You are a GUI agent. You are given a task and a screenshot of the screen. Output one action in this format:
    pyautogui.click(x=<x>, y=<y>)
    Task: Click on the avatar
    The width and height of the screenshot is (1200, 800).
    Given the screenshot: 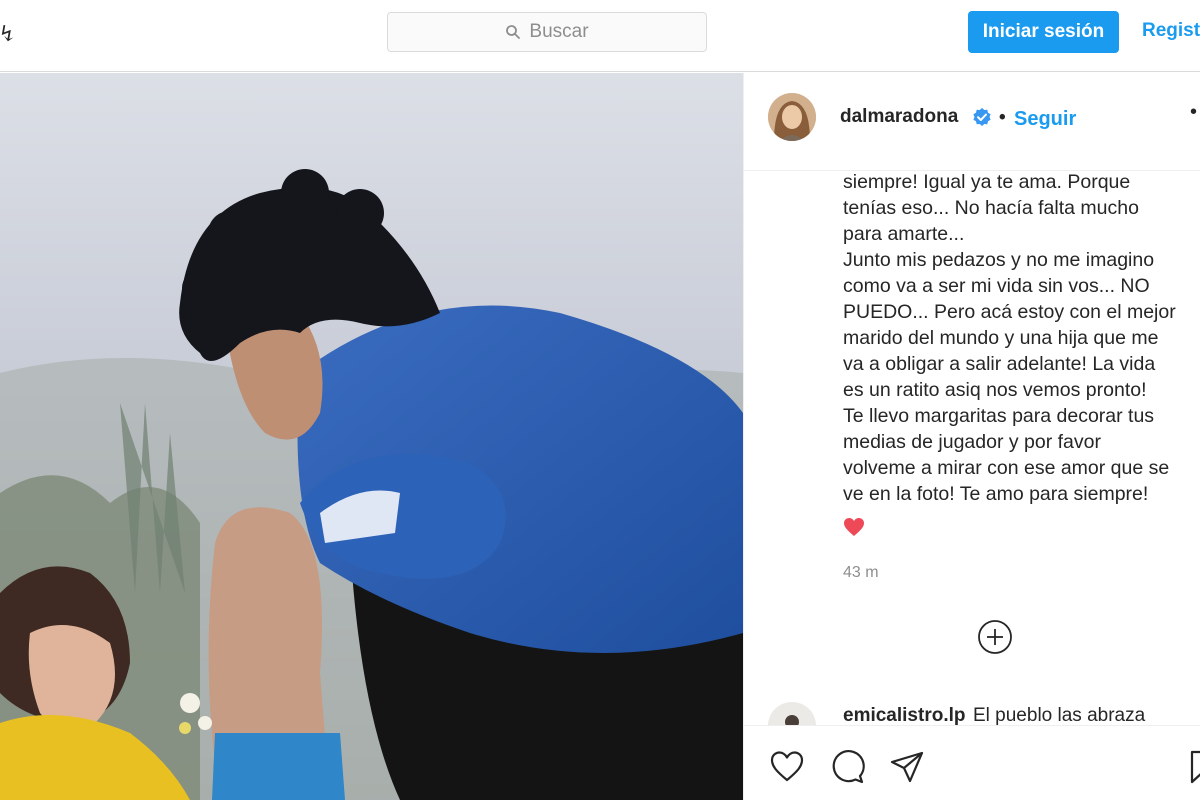 What is the action you would take?
    pyautogui.click(x=792, y=117)
    